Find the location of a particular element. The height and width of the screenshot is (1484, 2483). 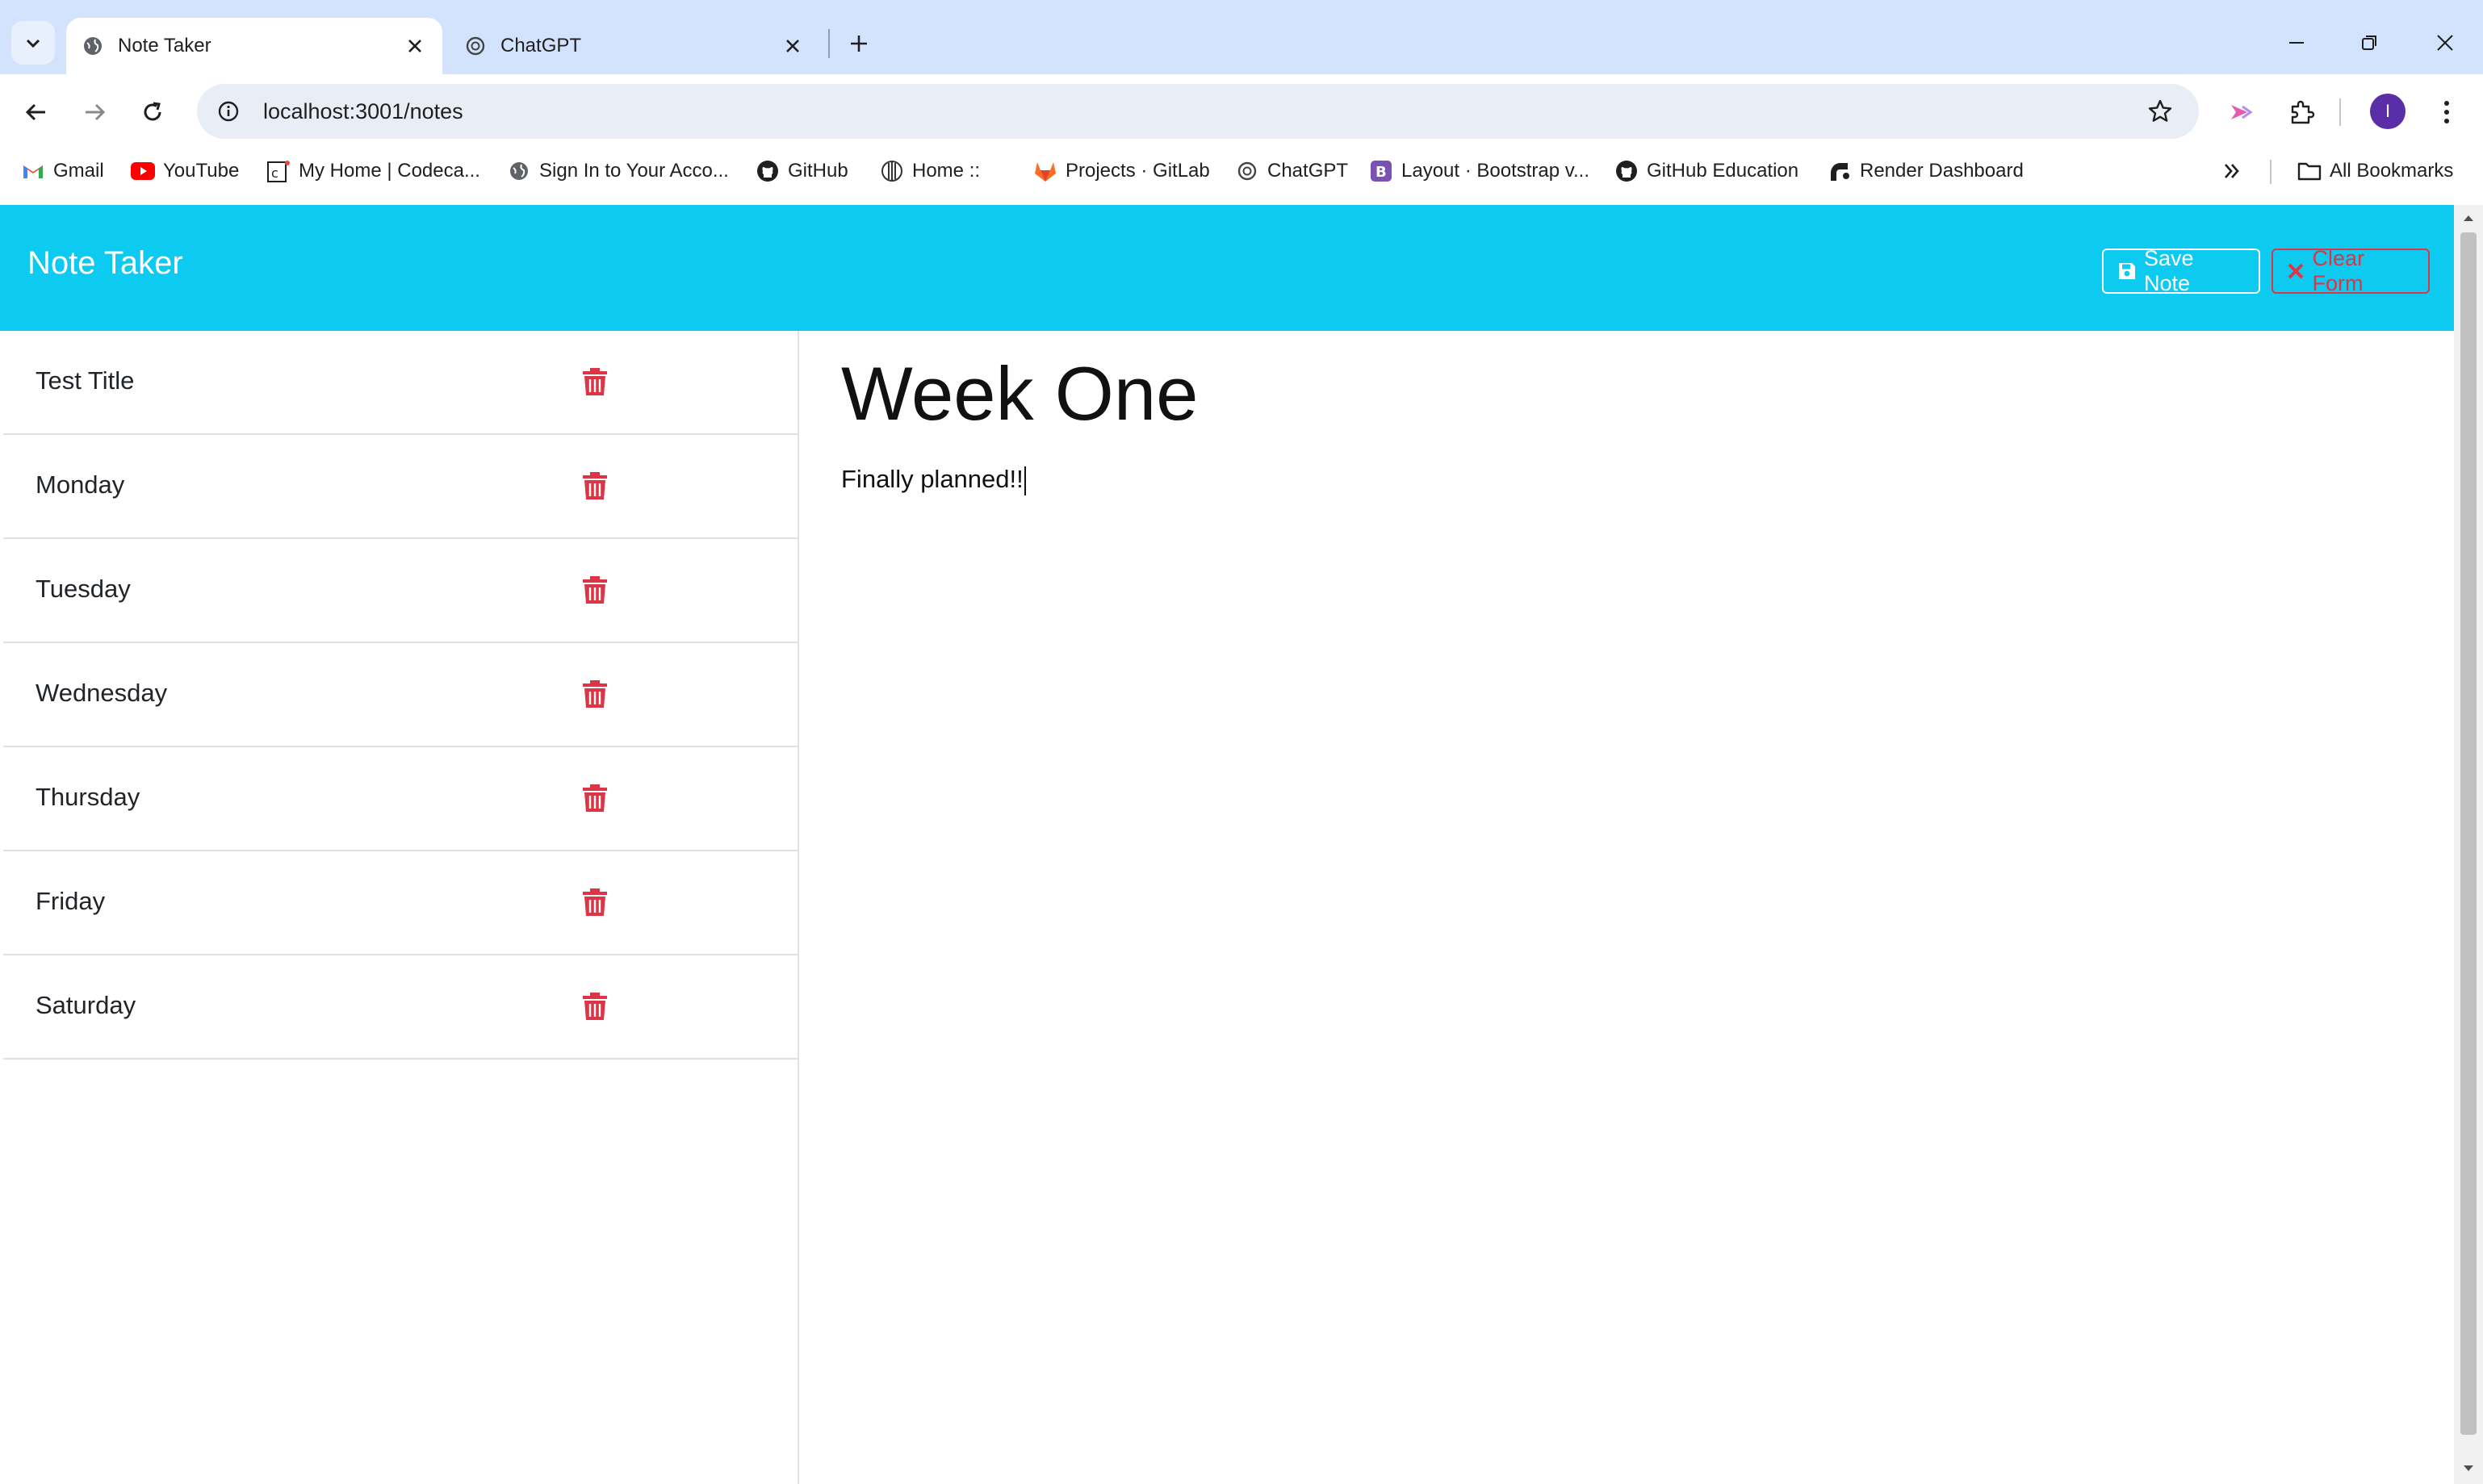

bookmark-gitlab: Projects · GitLab is located at coordinates (1121, 171).